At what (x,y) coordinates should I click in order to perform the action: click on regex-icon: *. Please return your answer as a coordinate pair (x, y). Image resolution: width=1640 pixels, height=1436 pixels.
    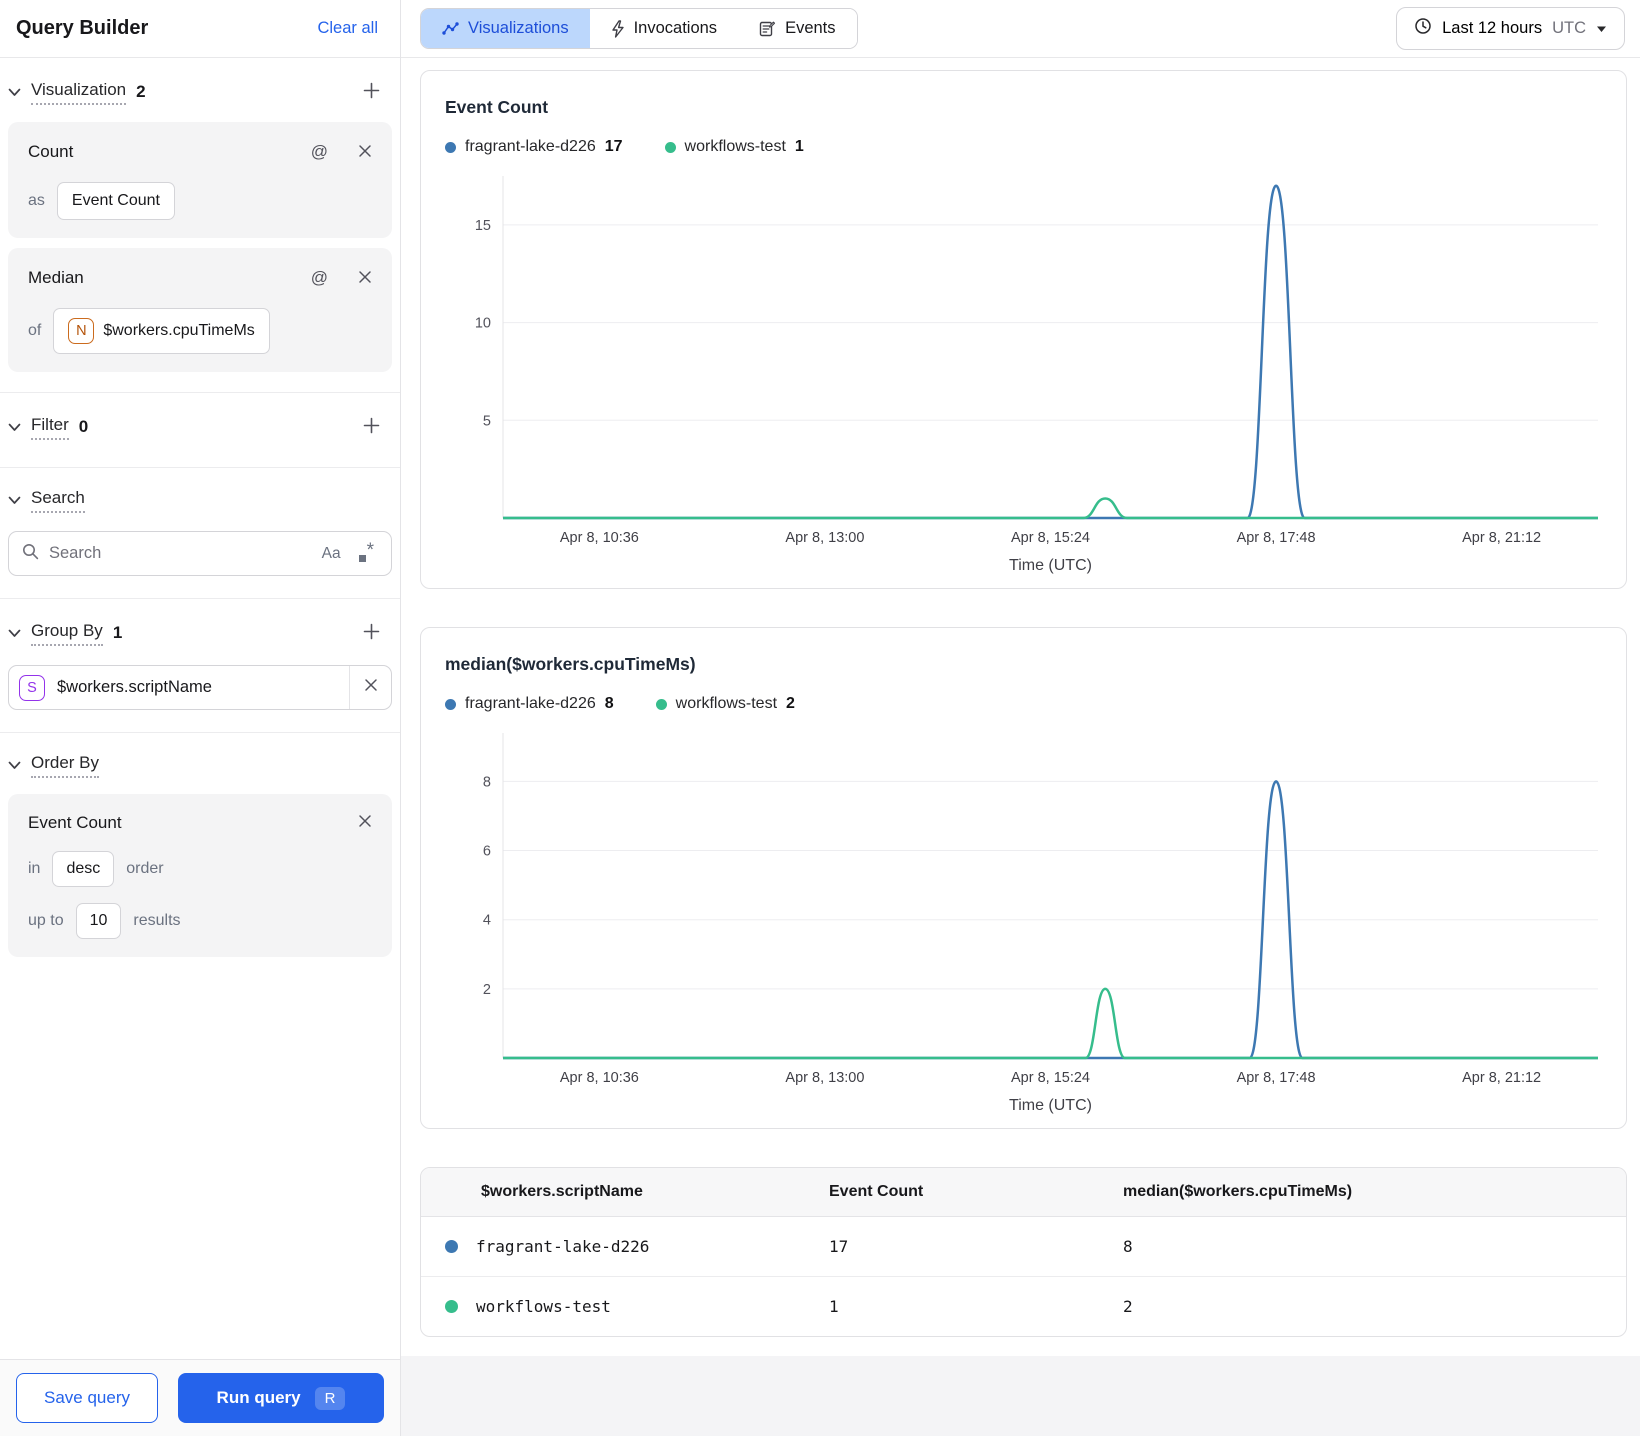
    Looking at the image, I should click on (366, 551).